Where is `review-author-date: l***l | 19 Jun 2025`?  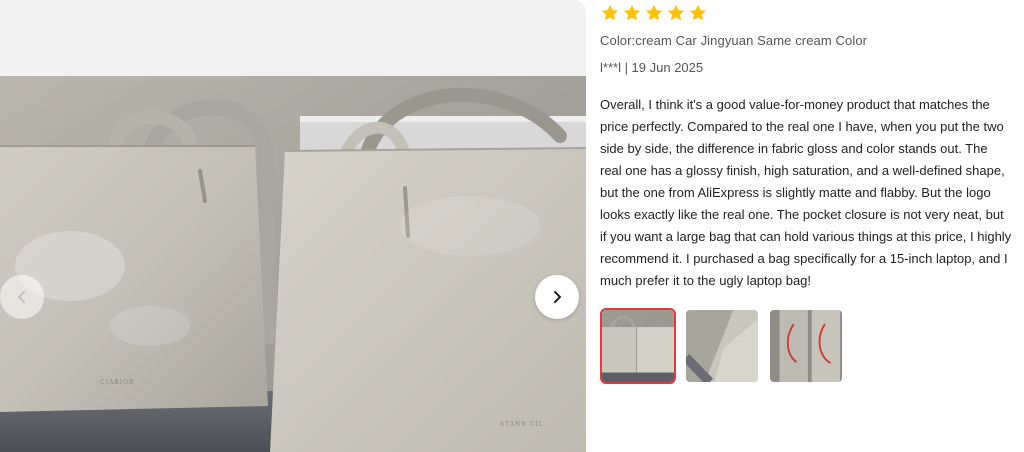 review-author-date: l***l | 19 Jun 2025 is located at coordinates (652, 67).